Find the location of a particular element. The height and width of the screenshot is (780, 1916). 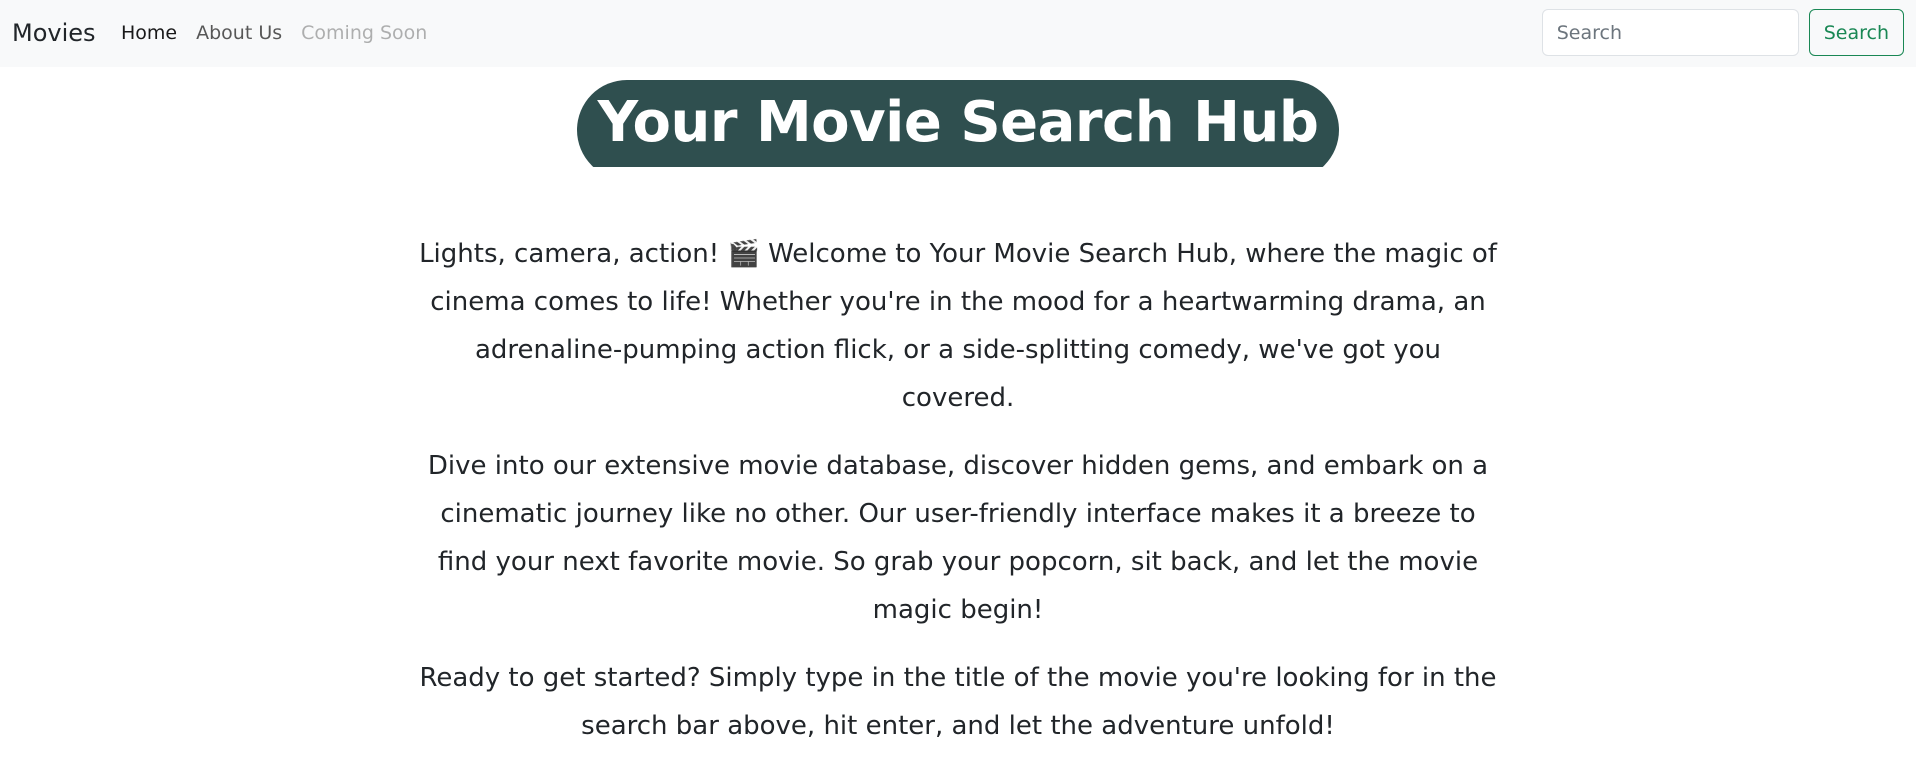

search-form: Search is located at coordinates (1722, 32).